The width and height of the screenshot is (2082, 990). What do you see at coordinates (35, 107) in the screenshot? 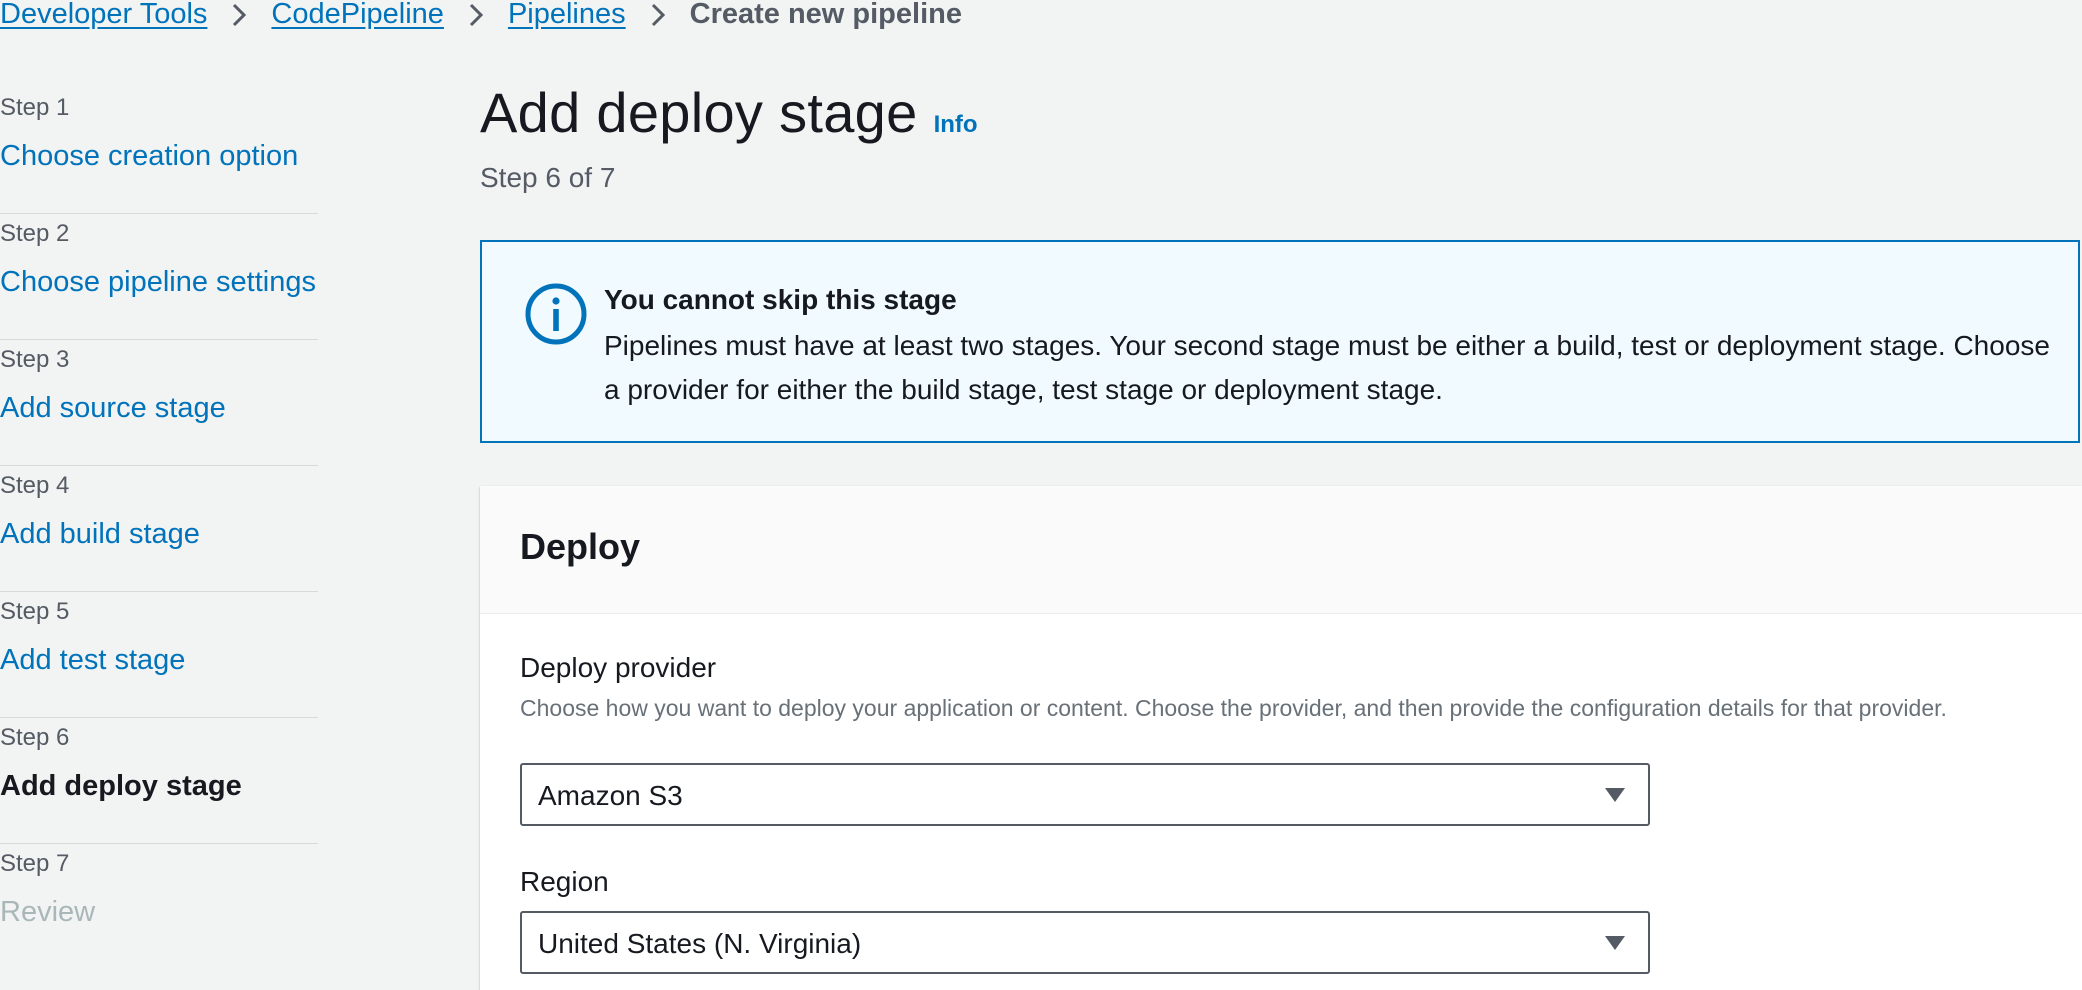
I see `wizard-step-number: Step 1` at bounding box center [35, 107].